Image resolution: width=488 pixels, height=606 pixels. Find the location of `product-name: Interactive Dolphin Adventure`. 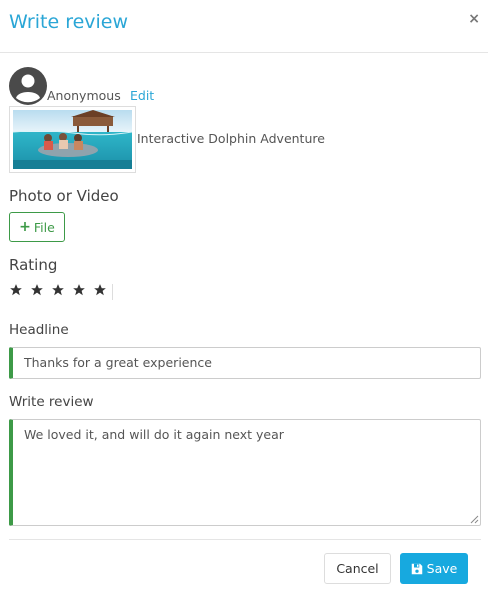

product-name: Interactive Dolphin Adventure is located at coordinates (231, 138).